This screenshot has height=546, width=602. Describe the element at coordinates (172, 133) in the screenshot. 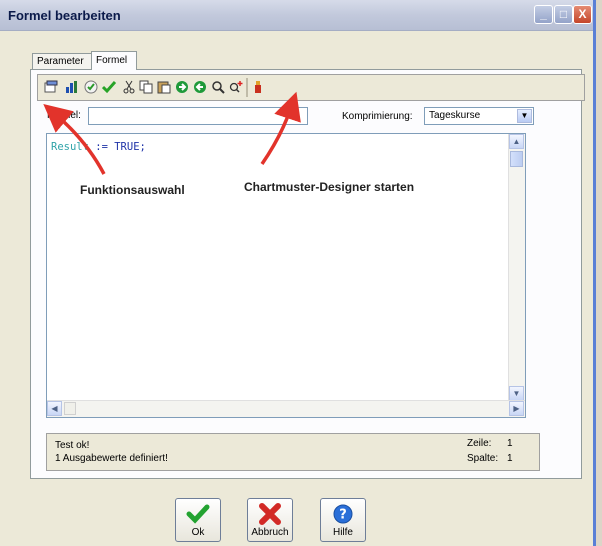

I see `annotation-arrows` at that location.